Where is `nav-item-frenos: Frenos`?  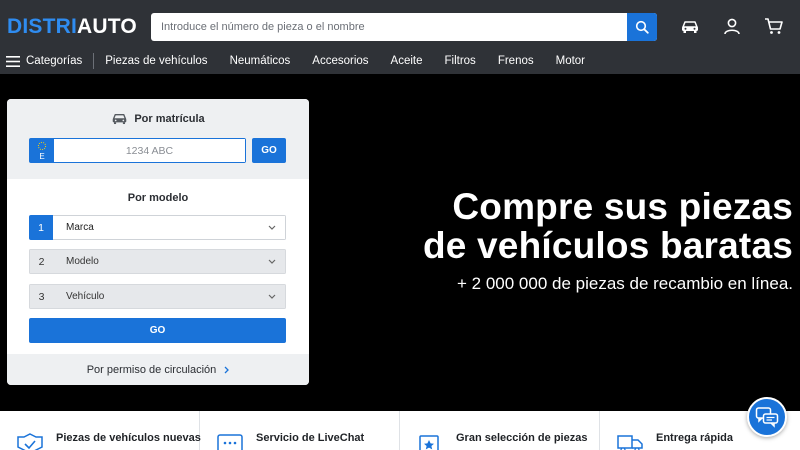 nav-item-frenos: Frenos is located at coordinates (516, 61).